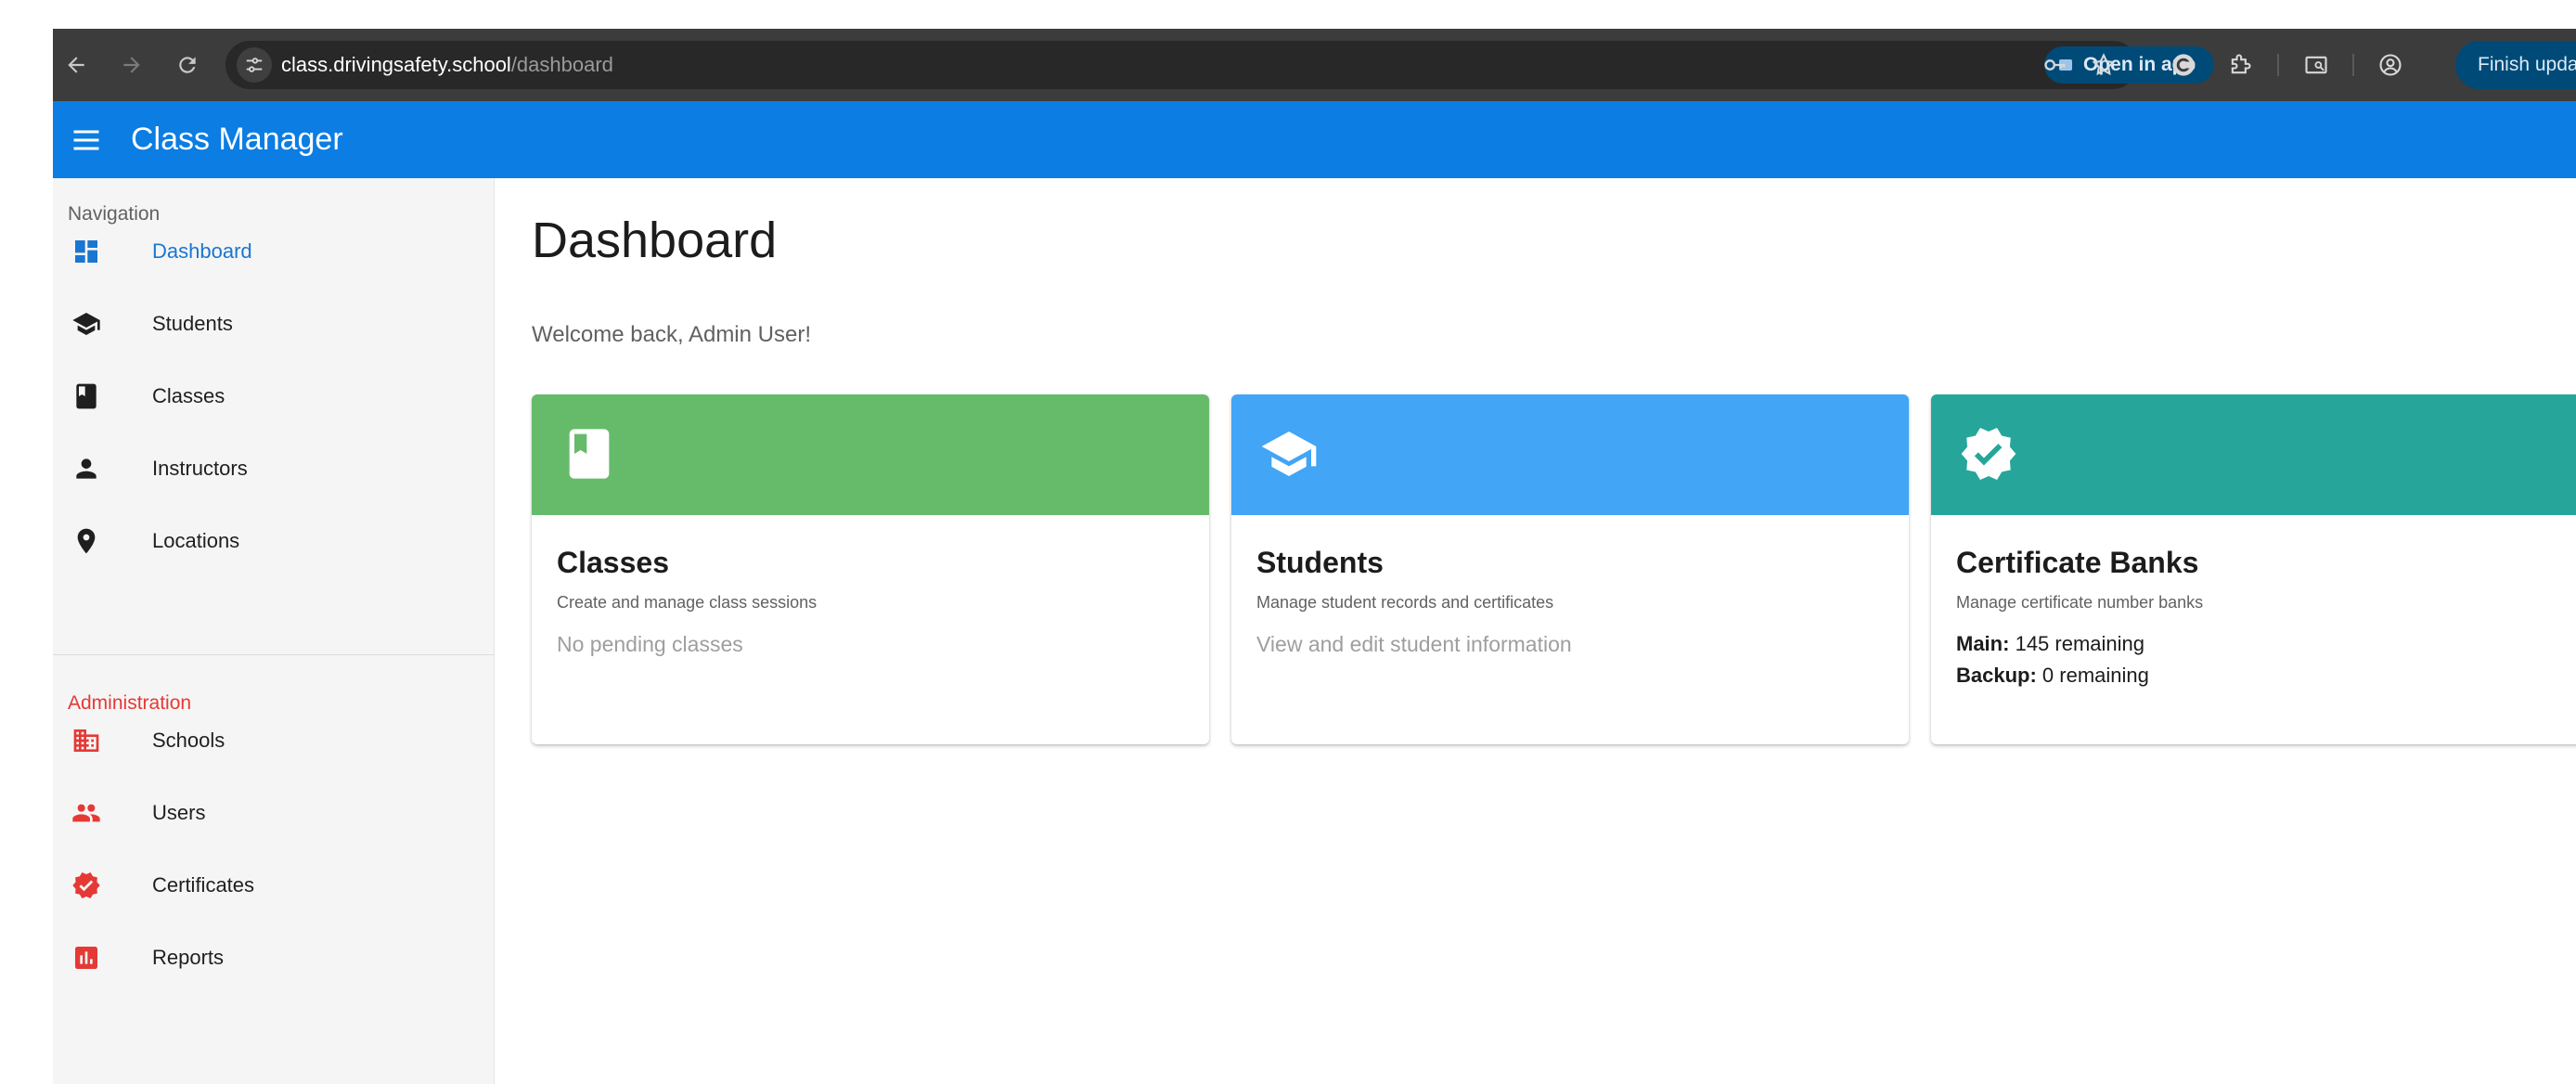  What do you see at coordinates (87, 140) in the screenshot?
I see `menu-icon` at bounding box center [87, 140].